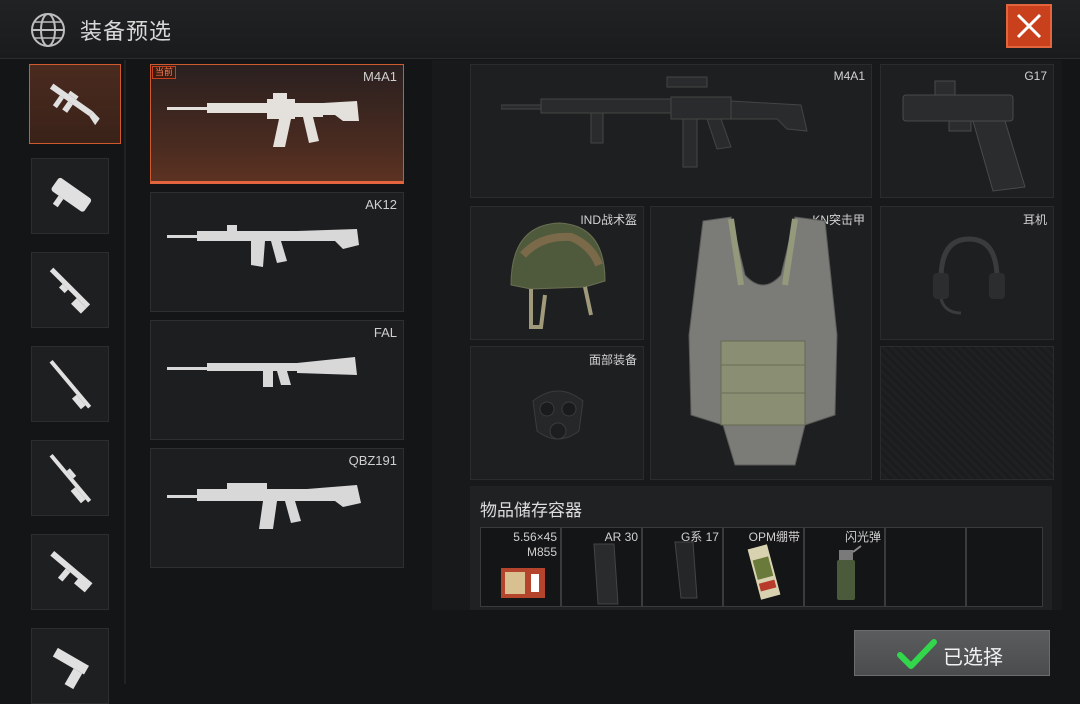 The image size is (1080, 704). What do you see at coordinates (969, 275) in the screenshot?
I see `headset-icon` at bounding box center [969, 275].